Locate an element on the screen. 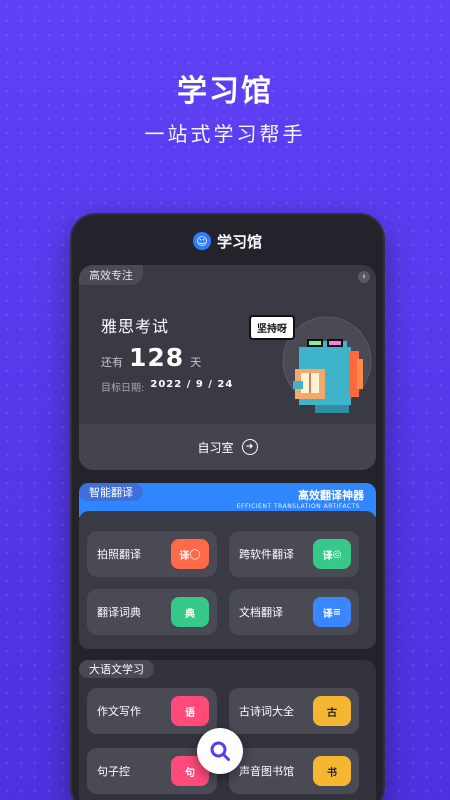 This screenshot has width=450, height=800. badge-text: 古 is located at coordinates (332, 713).